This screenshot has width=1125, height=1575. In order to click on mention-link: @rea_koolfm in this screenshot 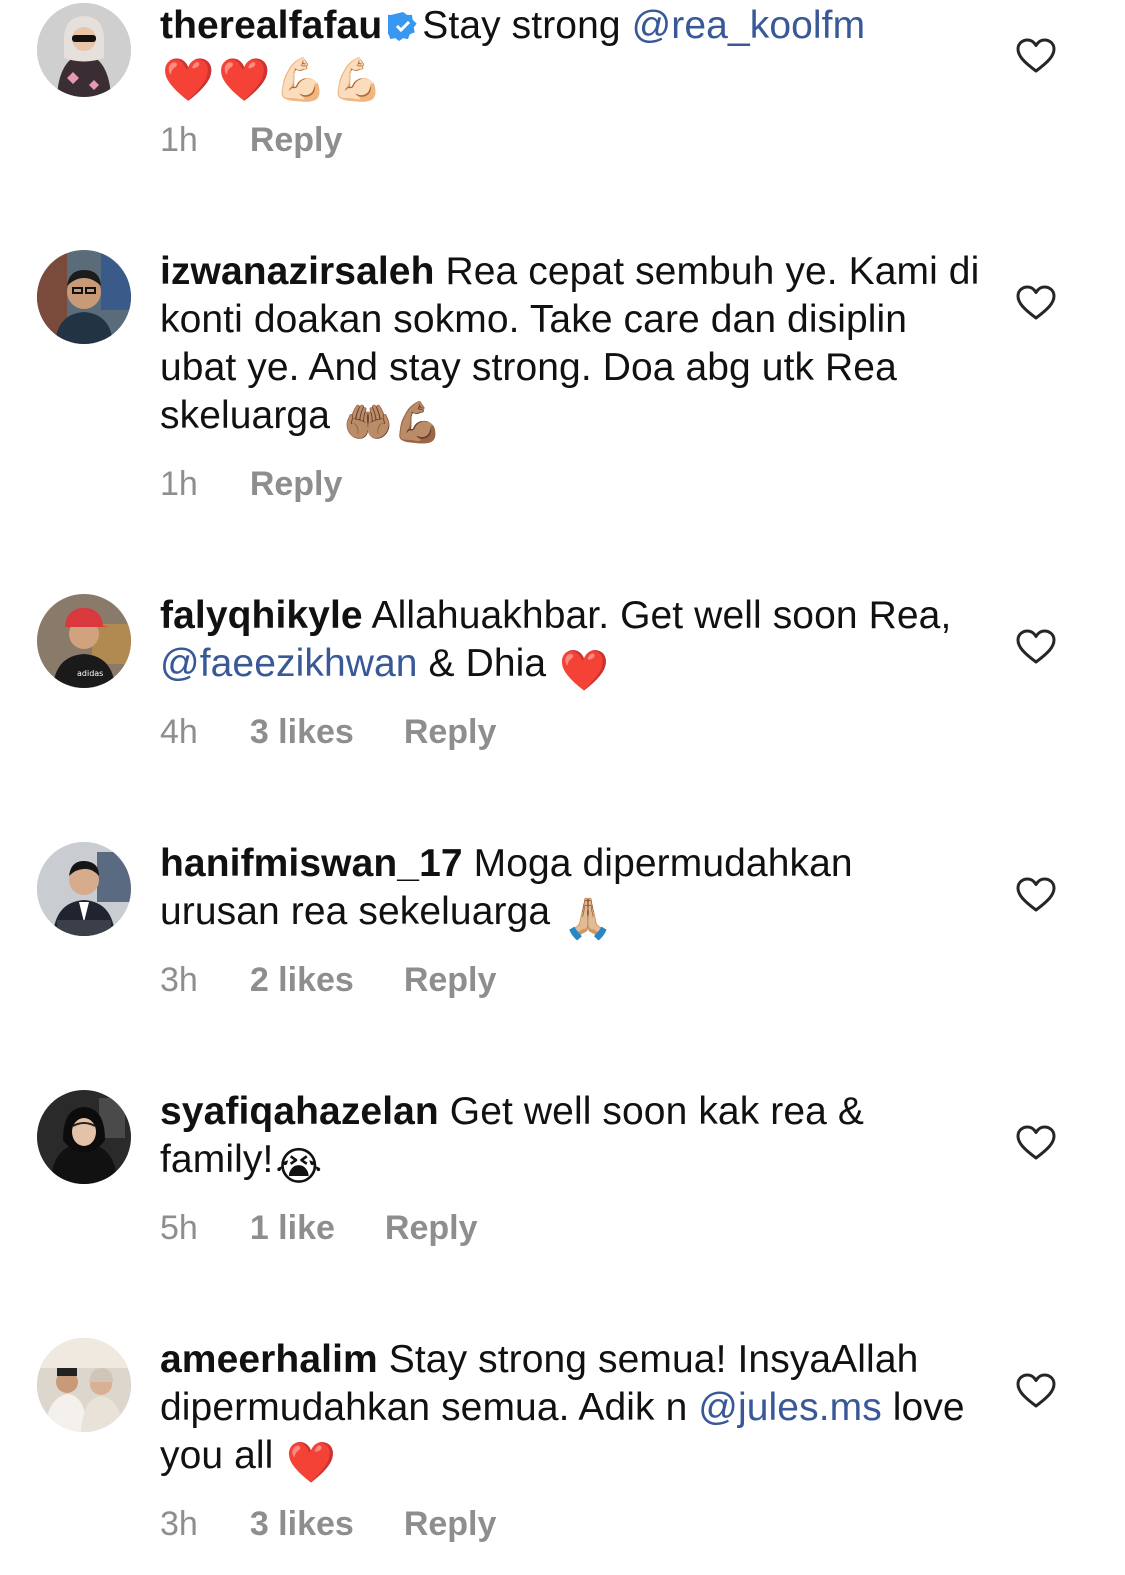, I will do `click(749, 25)`.